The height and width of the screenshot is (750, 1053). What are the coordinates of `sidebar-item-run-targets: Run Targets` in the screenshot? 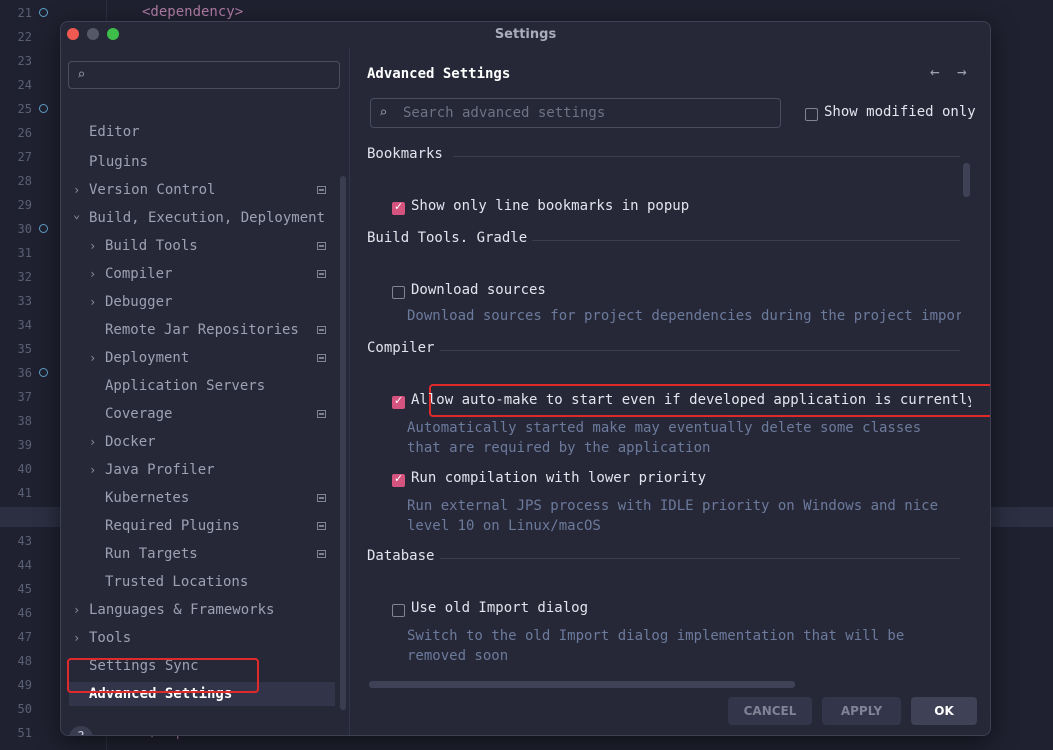 It's located at (129, 554).